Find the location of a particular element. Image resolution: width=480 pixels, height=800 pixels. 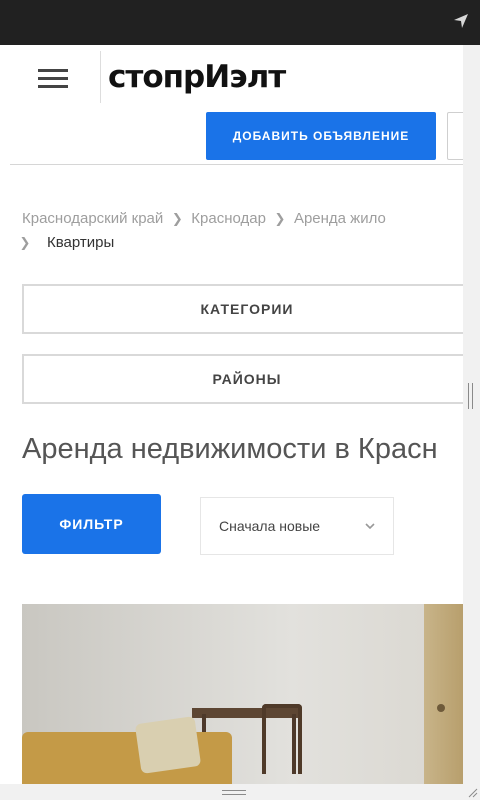

photo-pillow is located at coordinates (168, 745).